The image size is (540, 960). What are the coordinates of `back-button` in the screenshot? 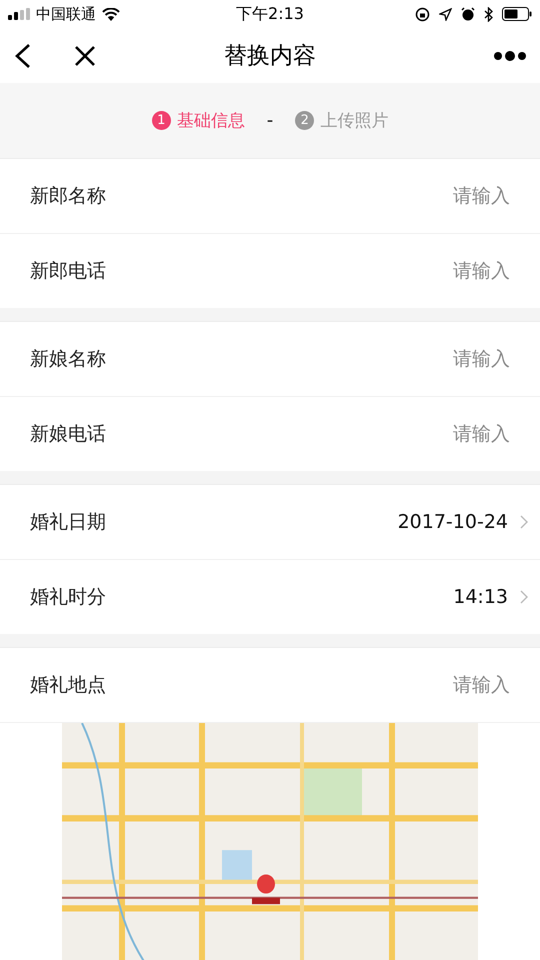 It's located at (23, 55).